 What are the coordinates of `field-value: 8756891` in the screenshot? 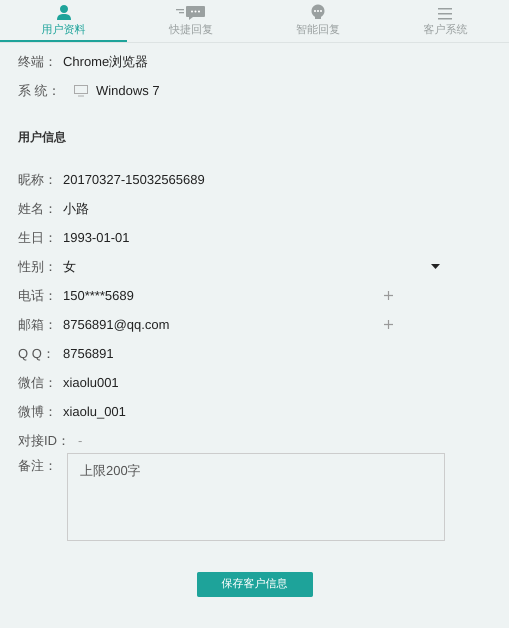 It's located at (88, 353).